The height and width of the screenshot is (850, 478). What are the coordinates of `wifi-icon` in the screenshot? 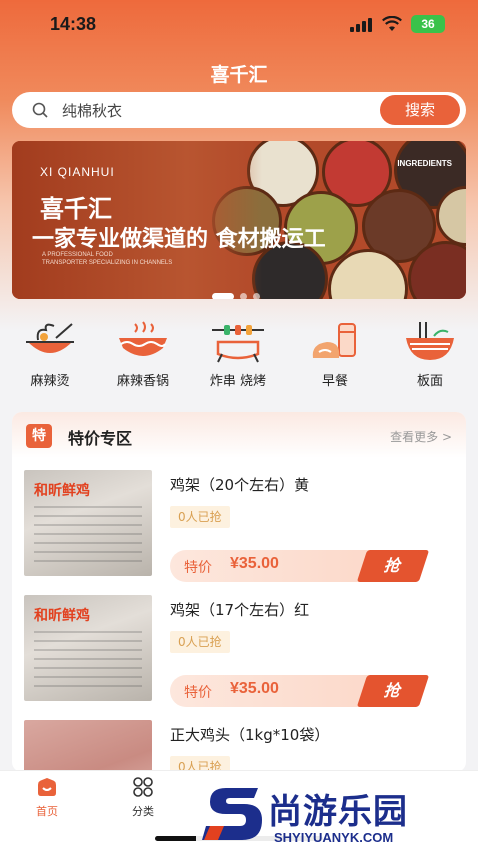 It's located at (392, 23).